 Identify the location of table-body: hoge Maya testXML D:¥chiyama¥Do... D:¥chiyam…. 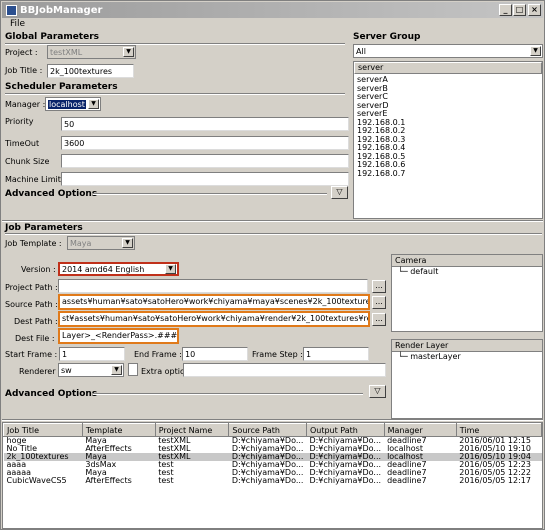
(272, 461).